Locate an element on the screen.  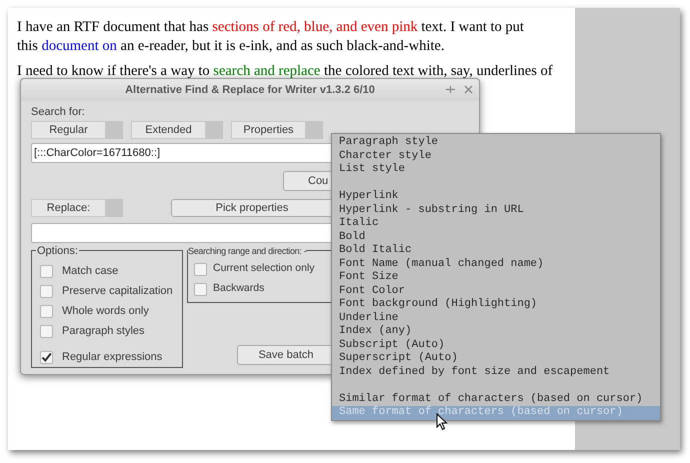
menu-item: Bold is located at coordinates (496, 237).